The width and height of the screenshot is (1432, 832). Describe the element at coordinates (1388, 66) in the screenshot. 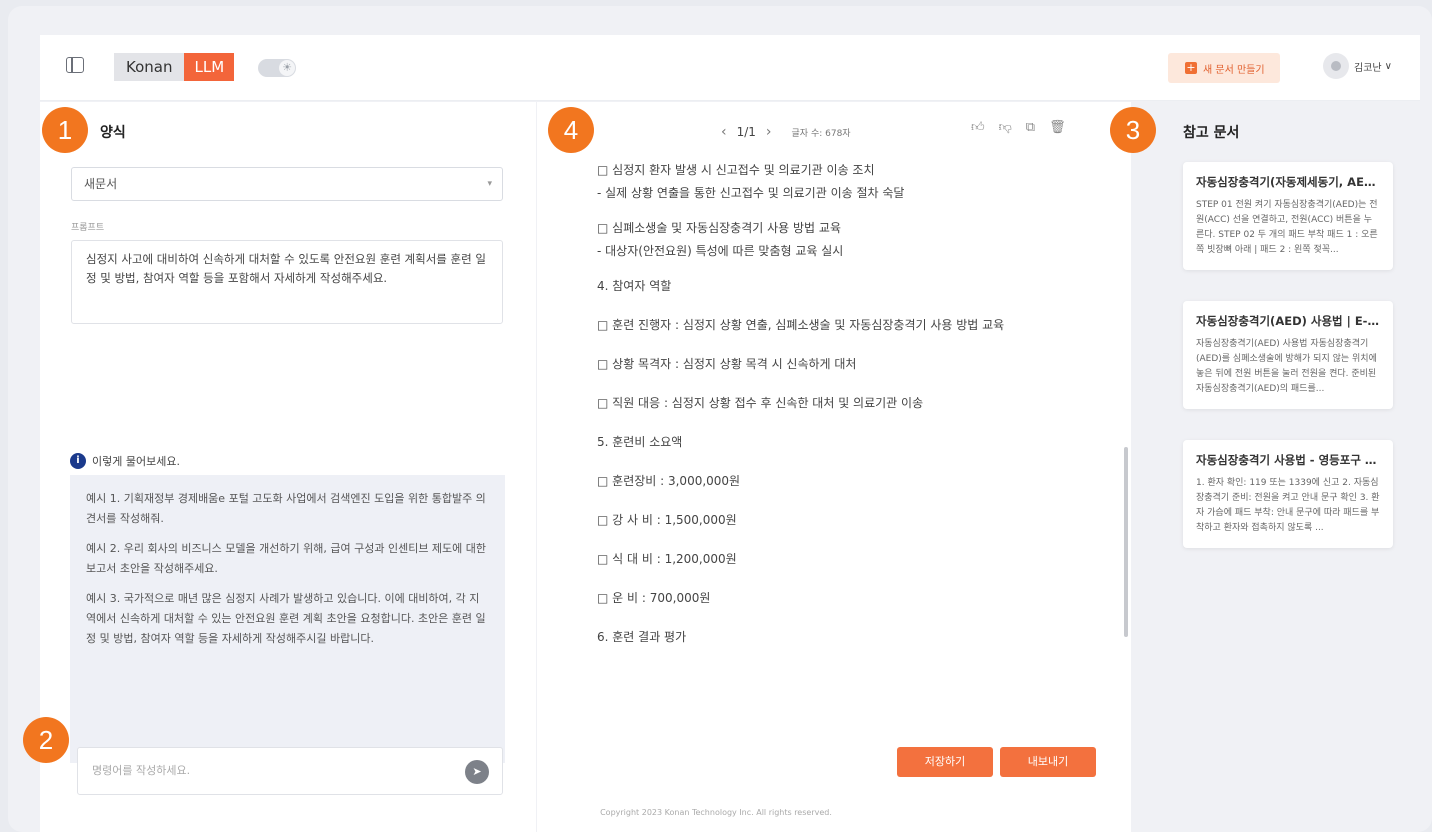

I see `chevron-down-icon: ∨` at that location.